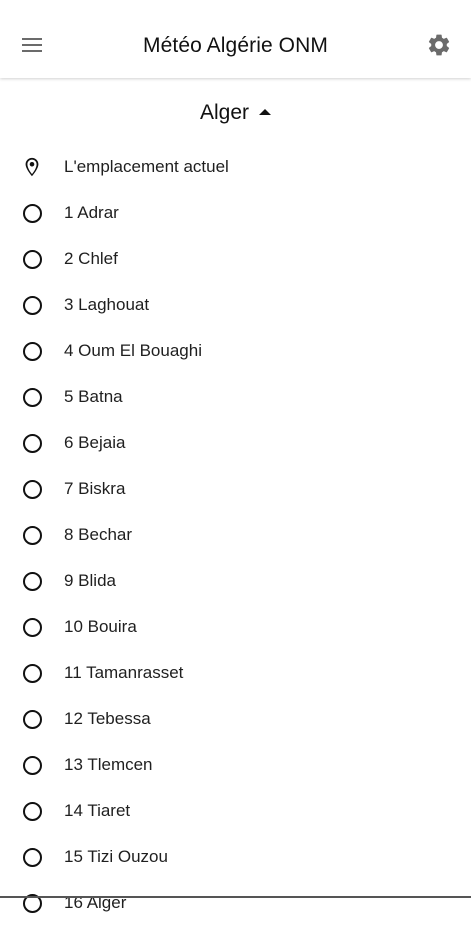 This screenshot has width=471, height=926. I want to click on app-bar: Météo Algérie ONM, so click(235, 39).